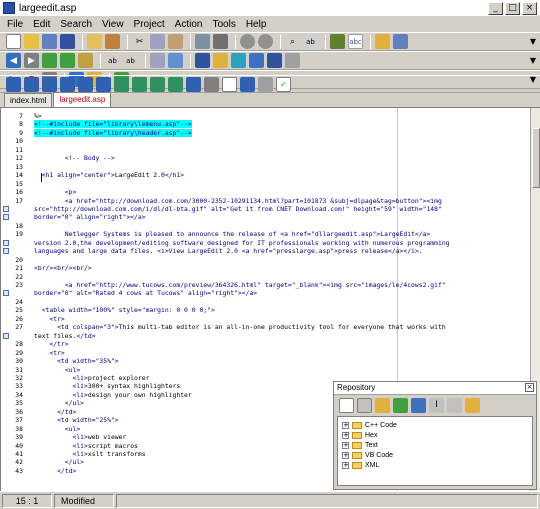 The image size is (540, 509). I want to click on undo-icon, so click(247, 41).